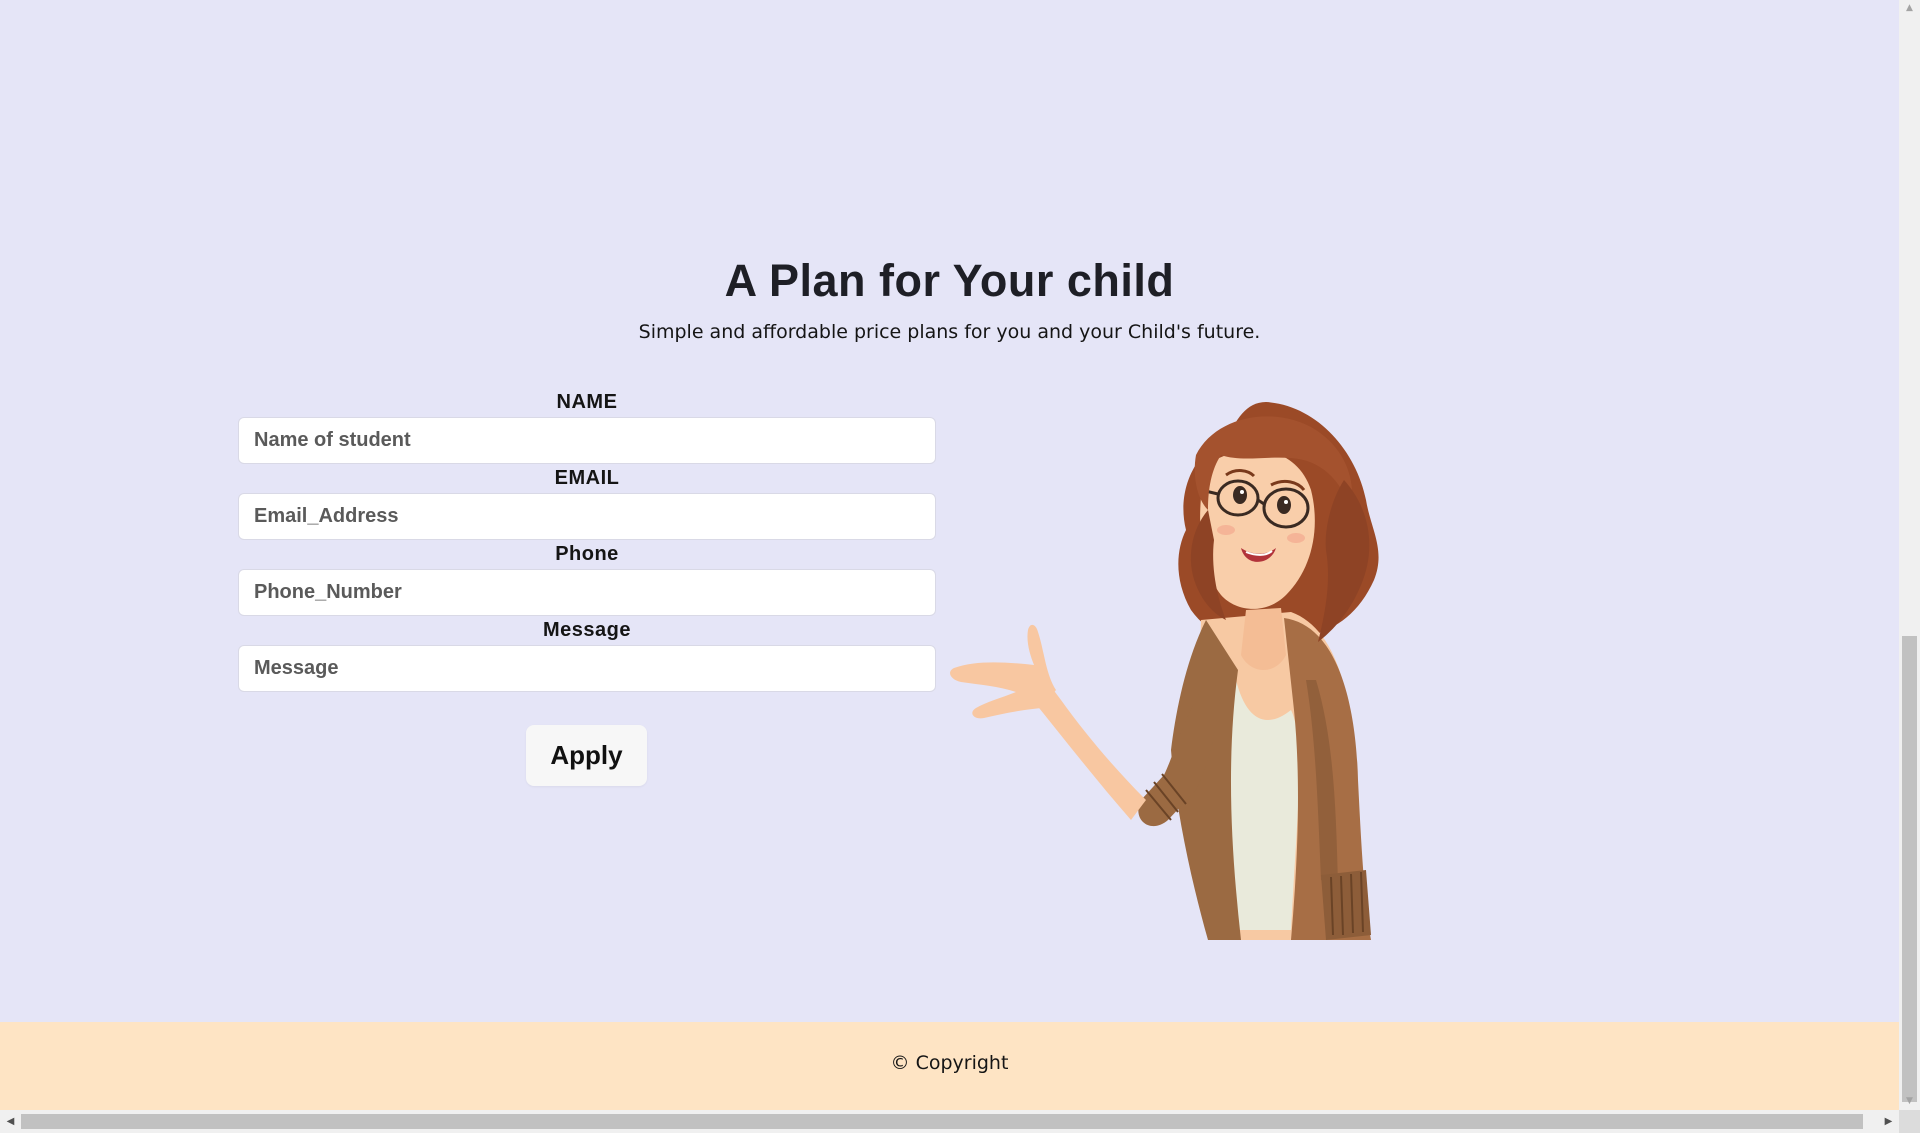 This screenshot has height=1133, width=1920. Describe the element at coordinates (1909, 1121) in the screenshot. I see `scrollbar-corner` at that location.